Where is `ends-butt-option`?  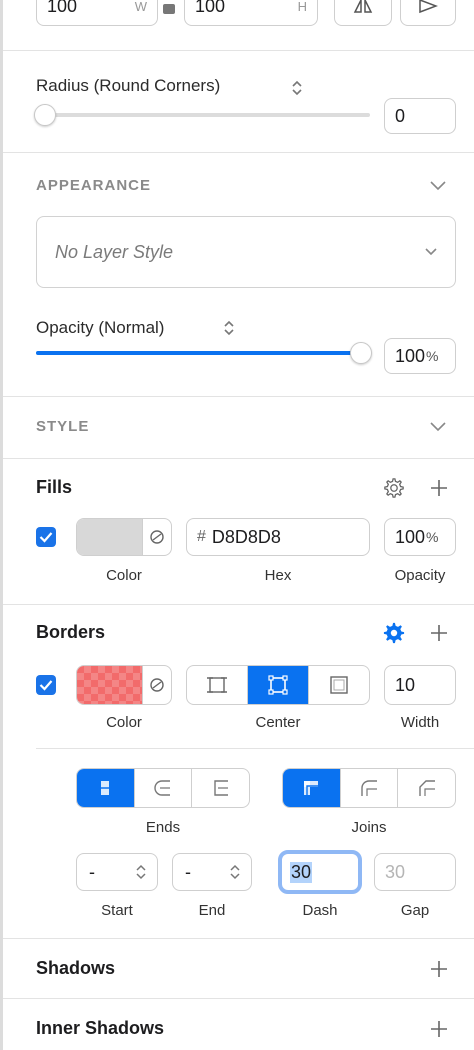
ends-butt-option is located at coordinates (106, 788).